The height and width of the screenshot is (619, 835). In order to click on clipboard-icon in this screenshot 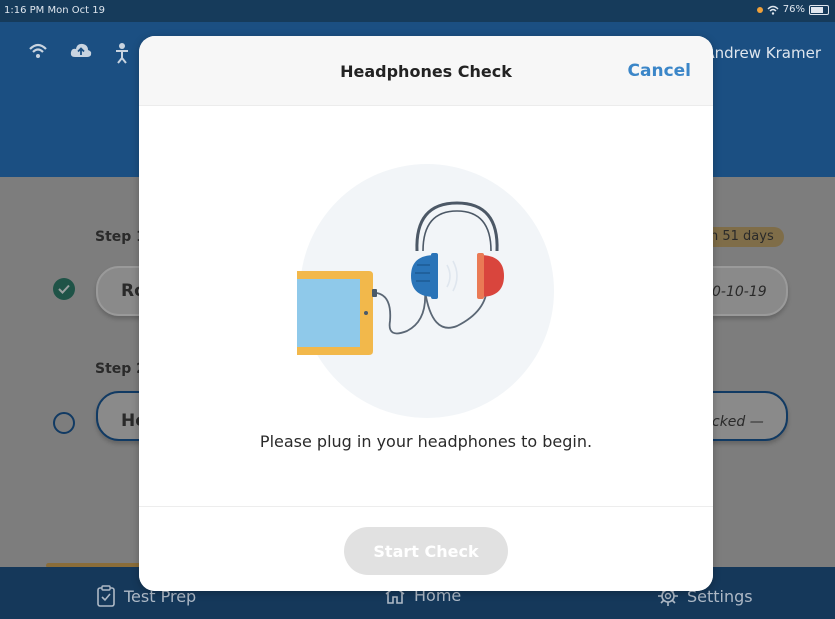, I will do `click(106, 596)`.